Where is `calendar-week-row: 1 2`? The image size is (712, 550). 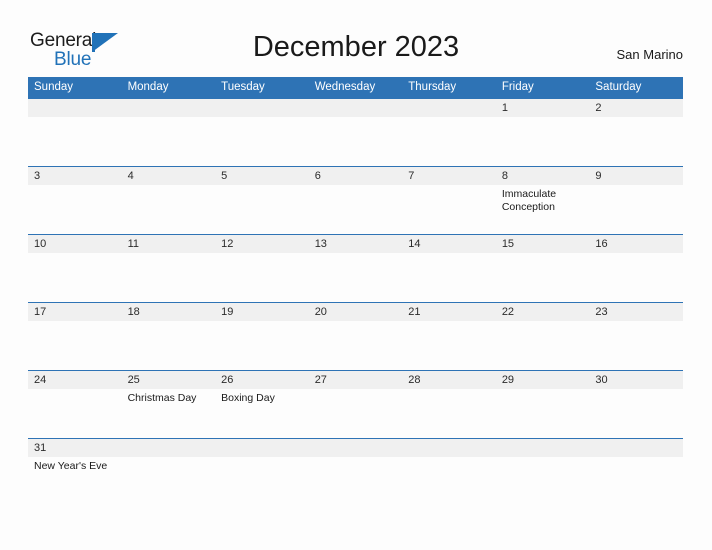
calendar-week-row: 1 2 is located at coordinates (355, 132).